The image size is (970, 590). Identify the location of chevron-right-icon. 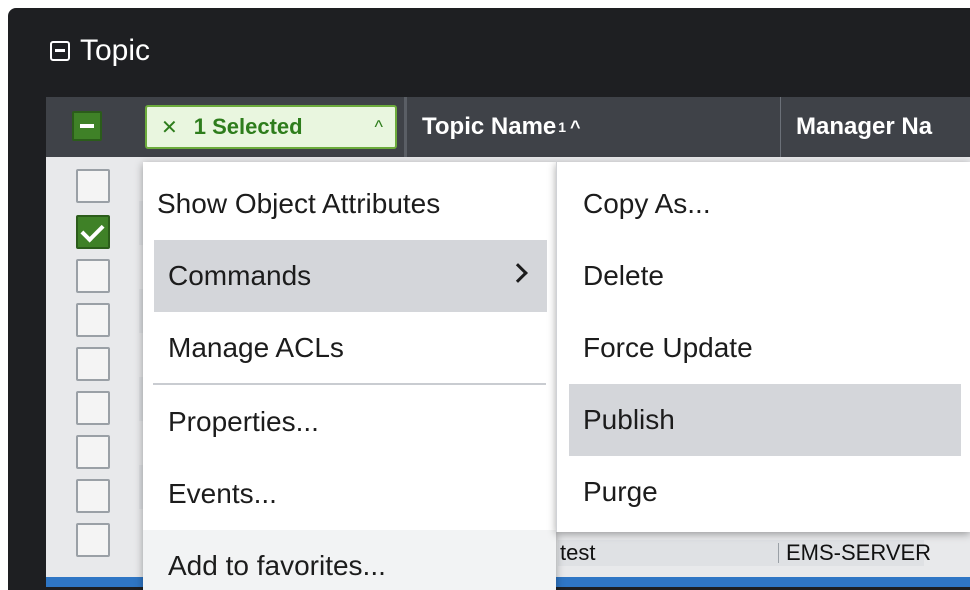
(518, 273).